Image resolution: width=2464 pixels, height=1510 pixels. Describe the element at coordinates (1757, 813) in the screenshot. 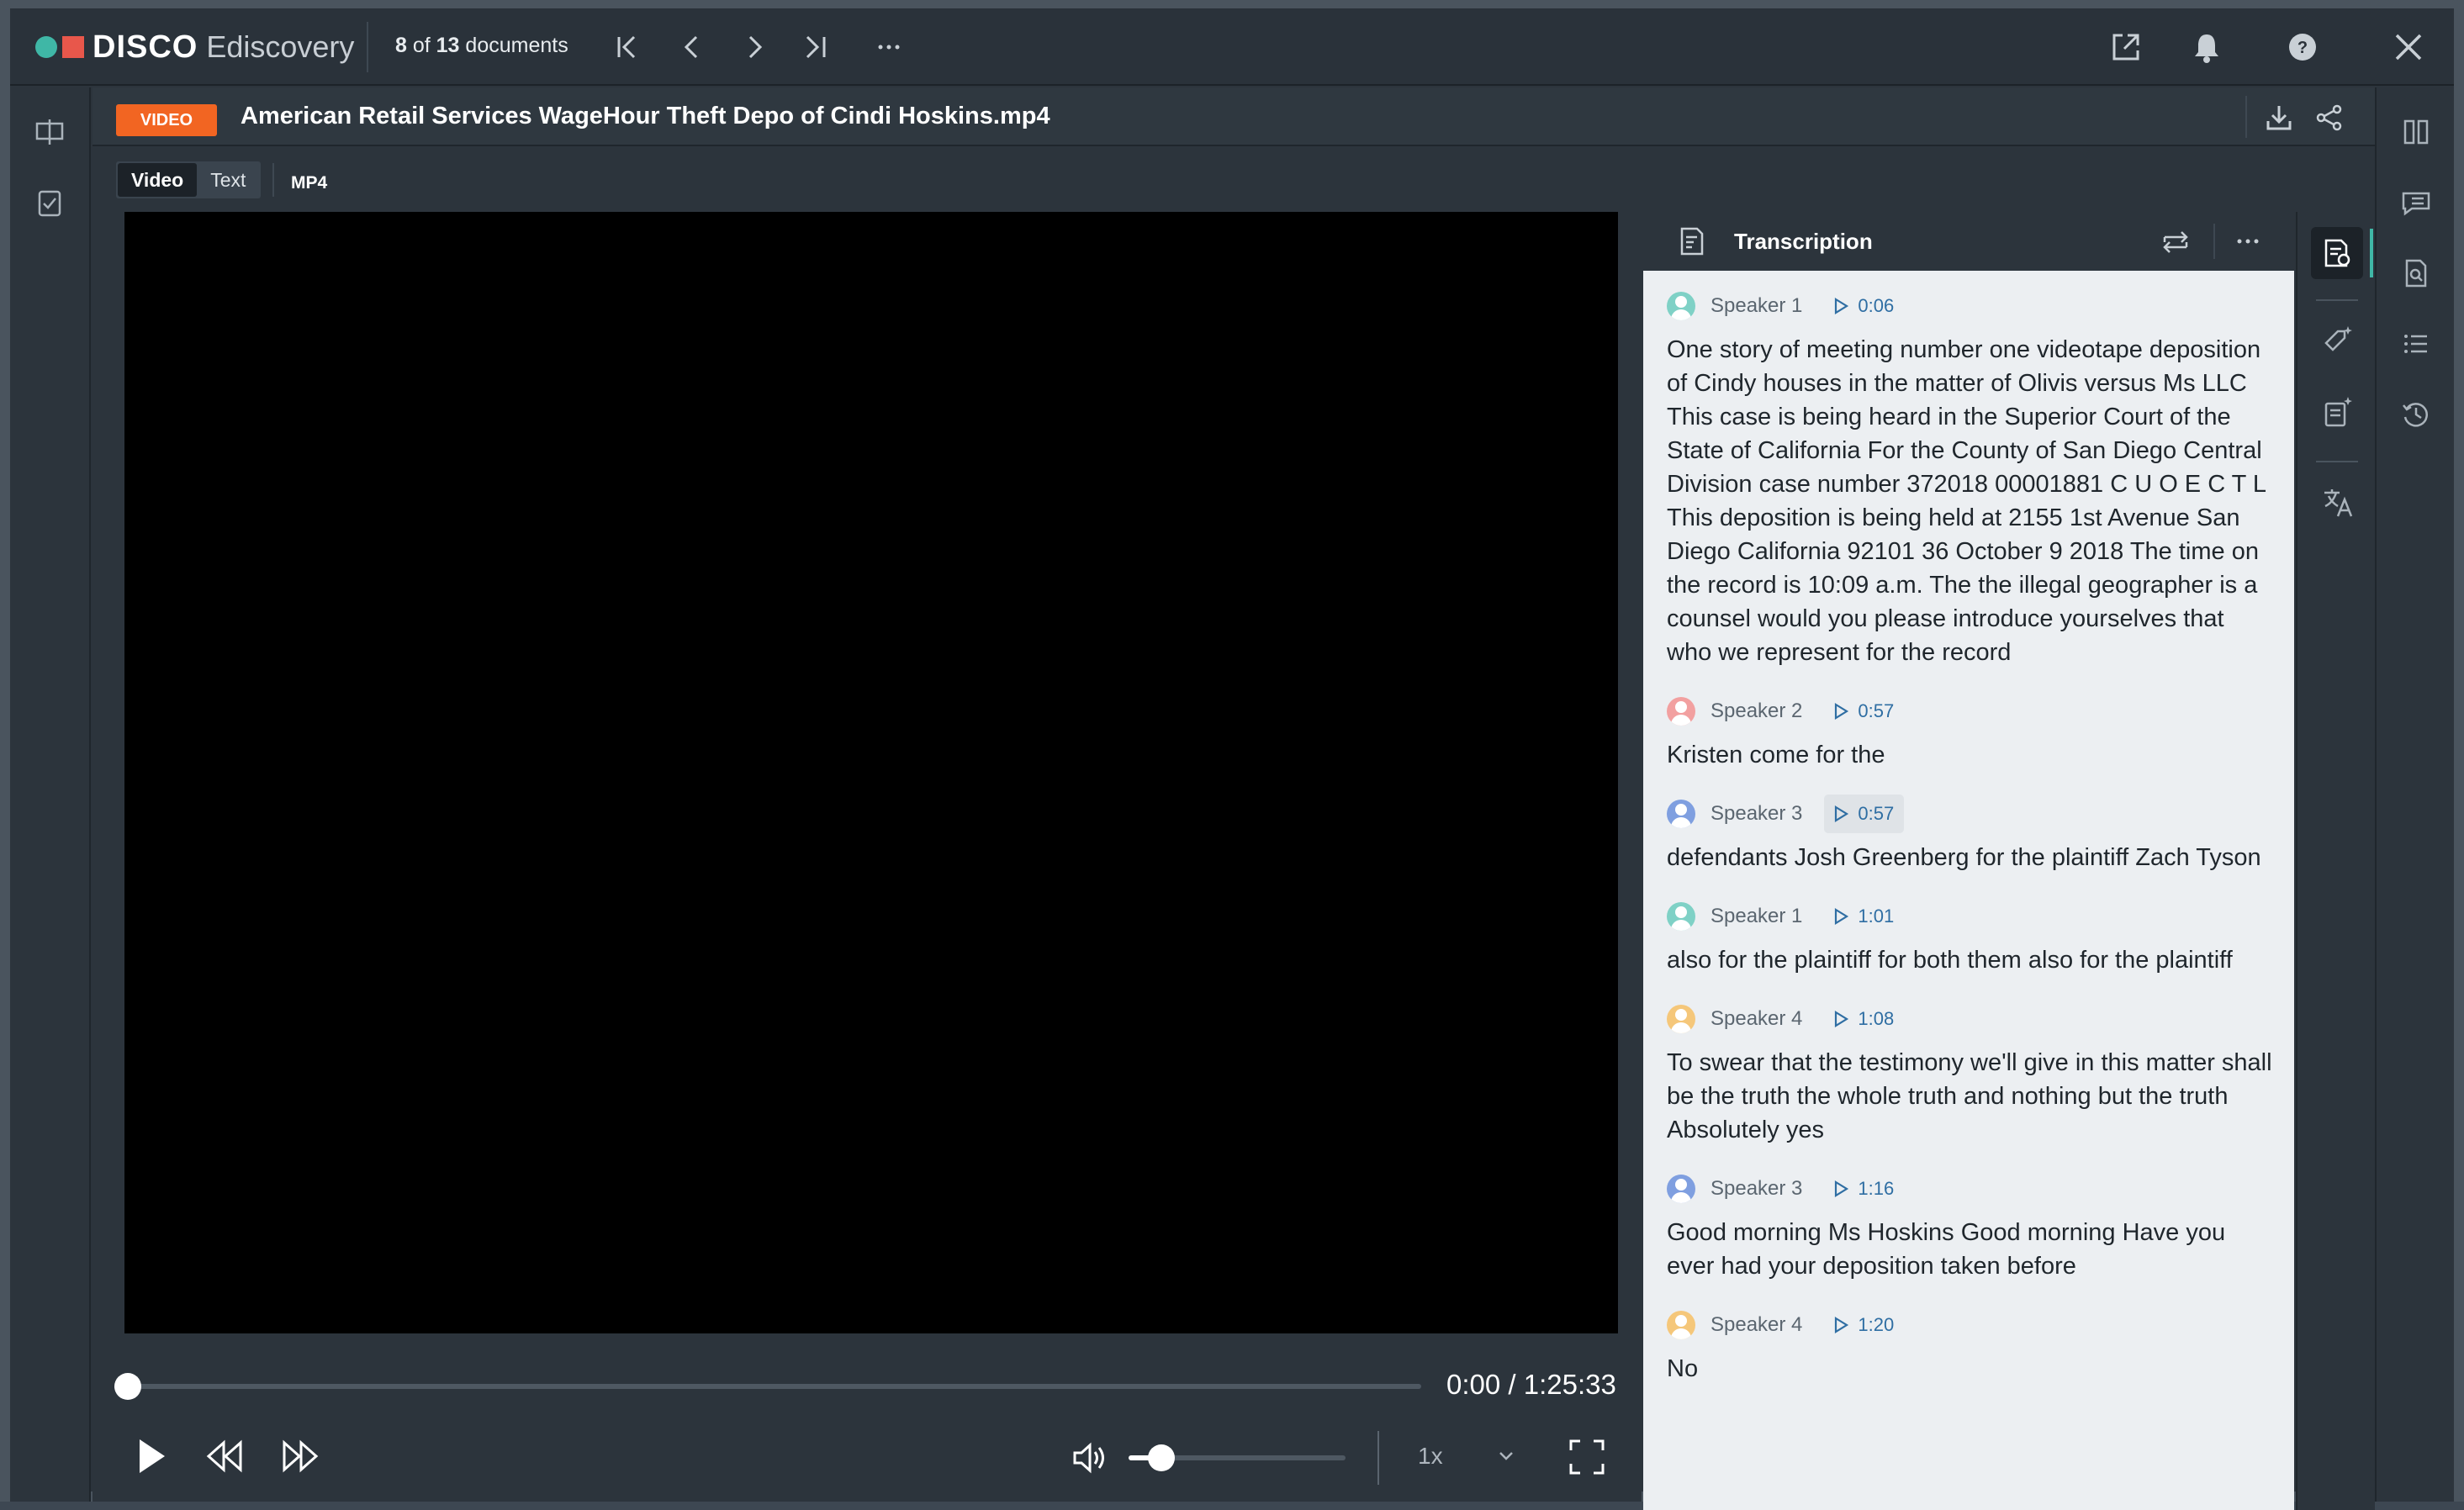

I see `speaker-name: Speaker 3` at that location.